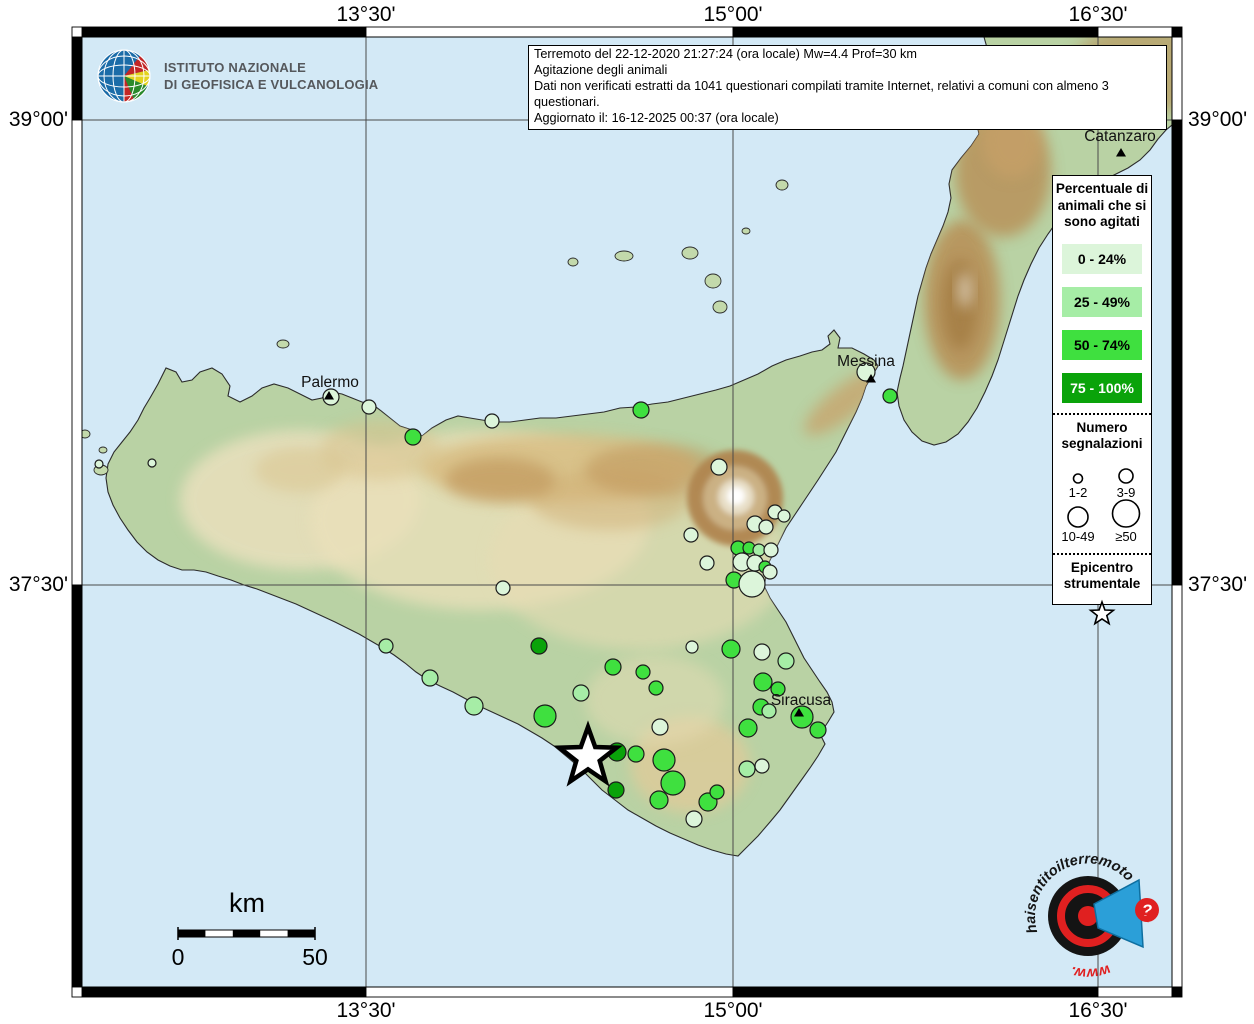  I want to click on legend-swatch: 0 - 24%, so click(1102, 258).